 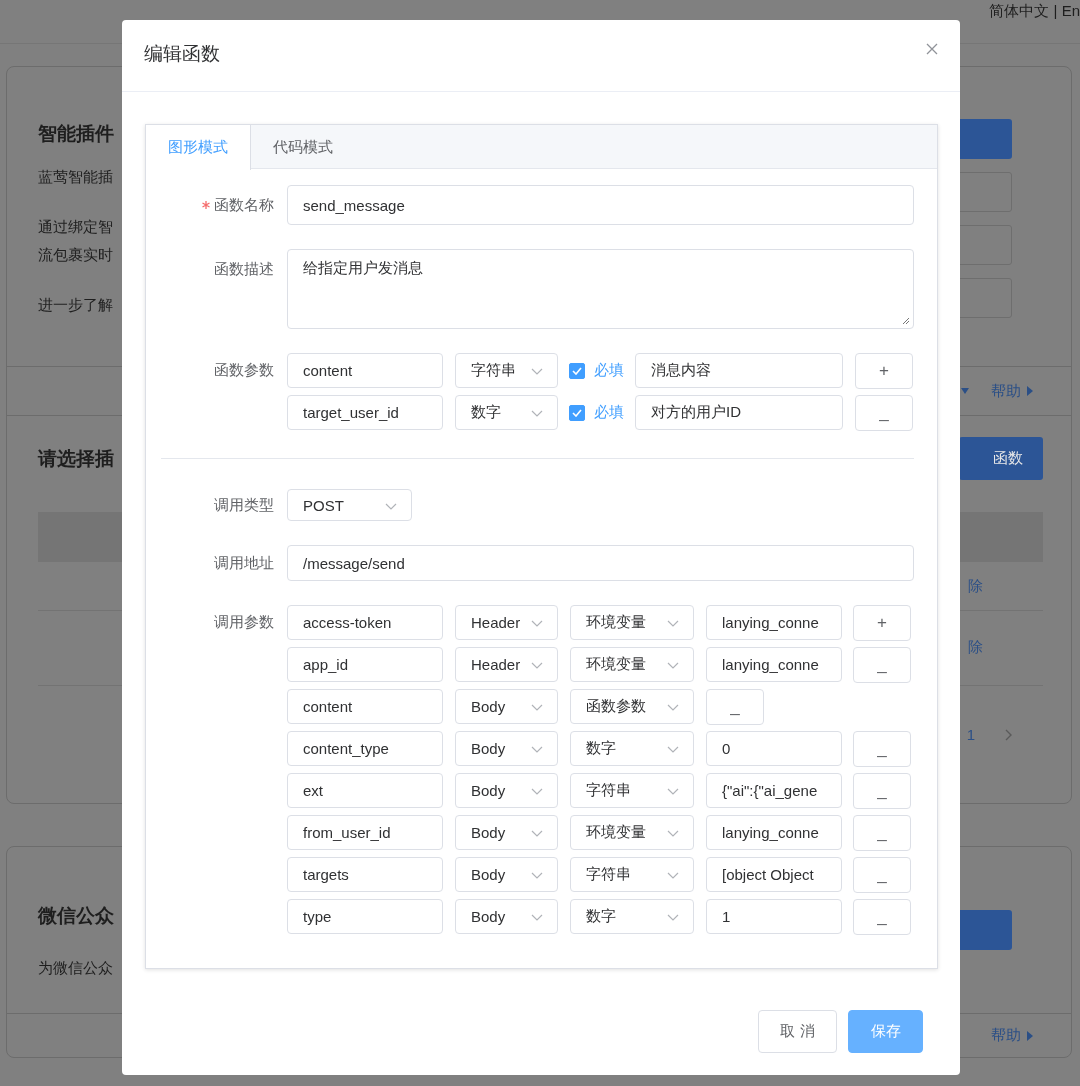 I want to click on text-field: access-token, so click(x=365, y=622).